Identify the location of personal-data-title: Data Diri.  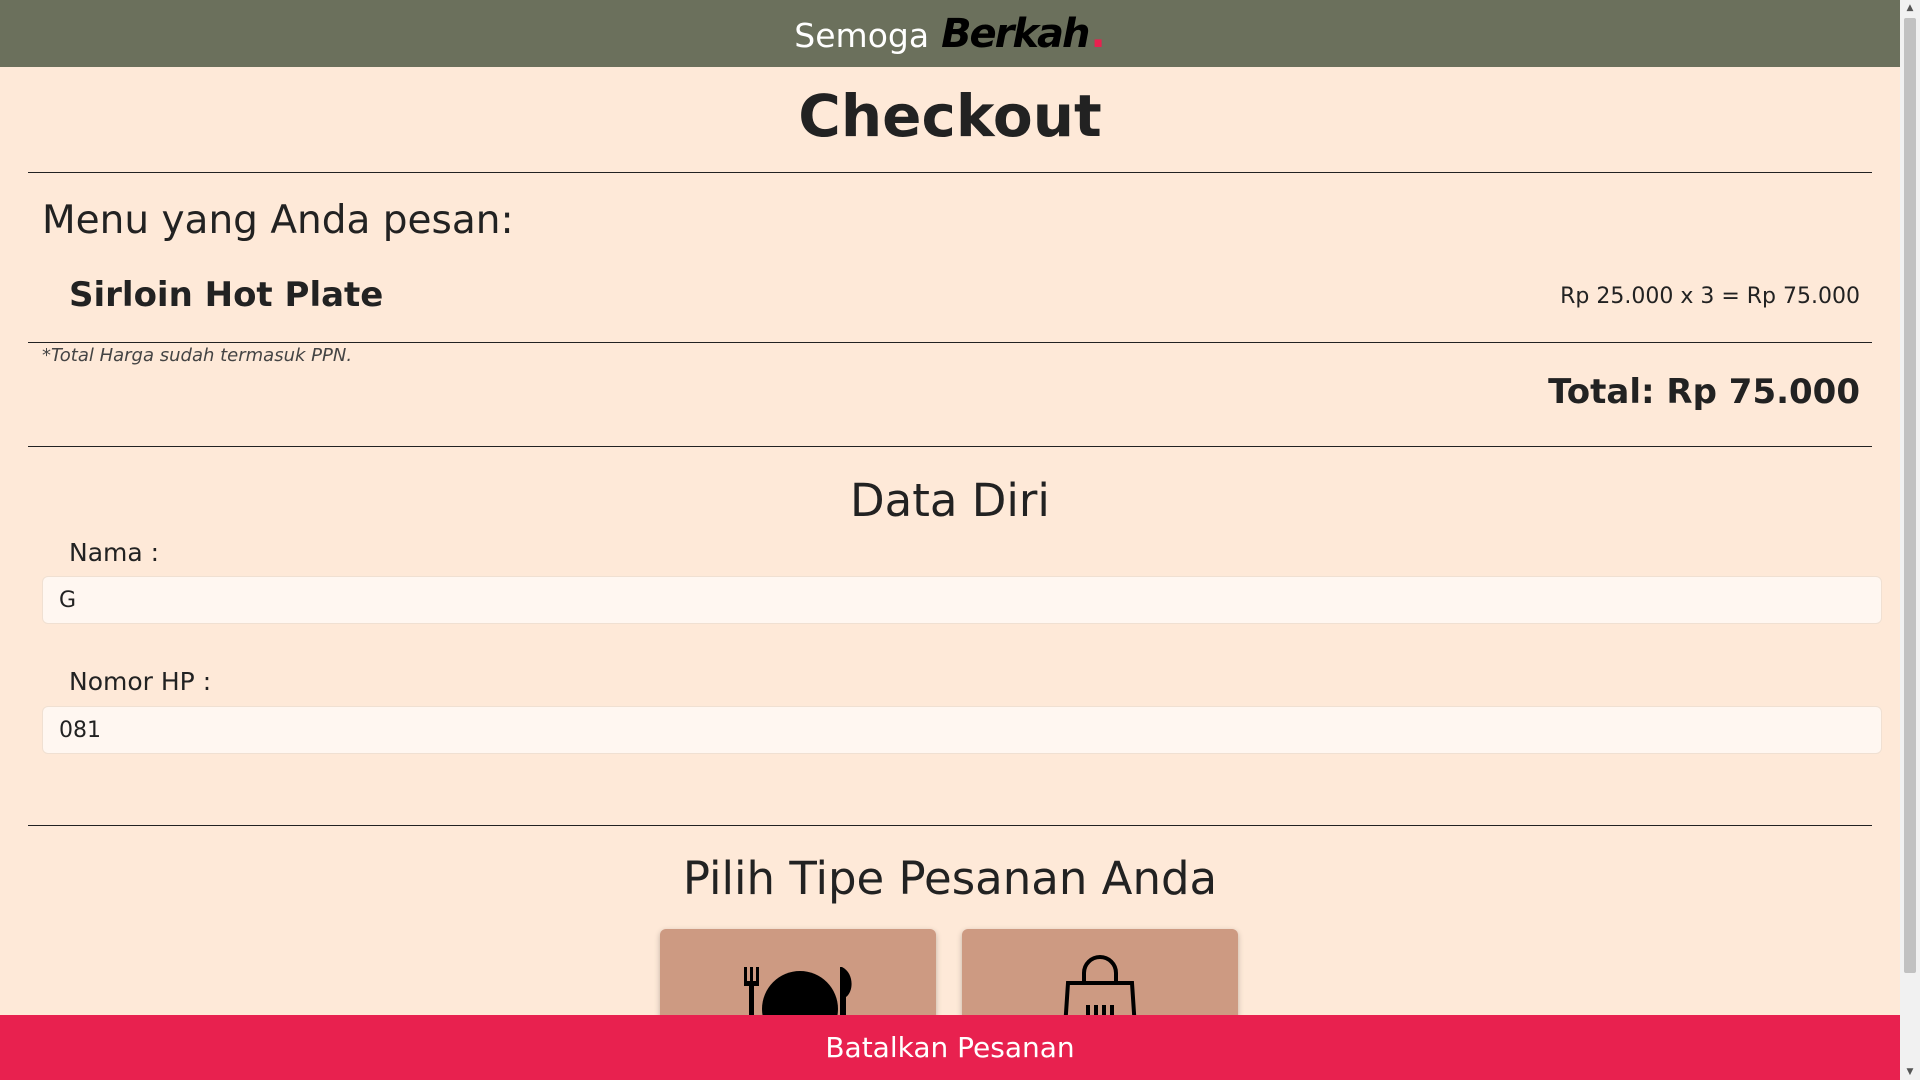
(950, 500).